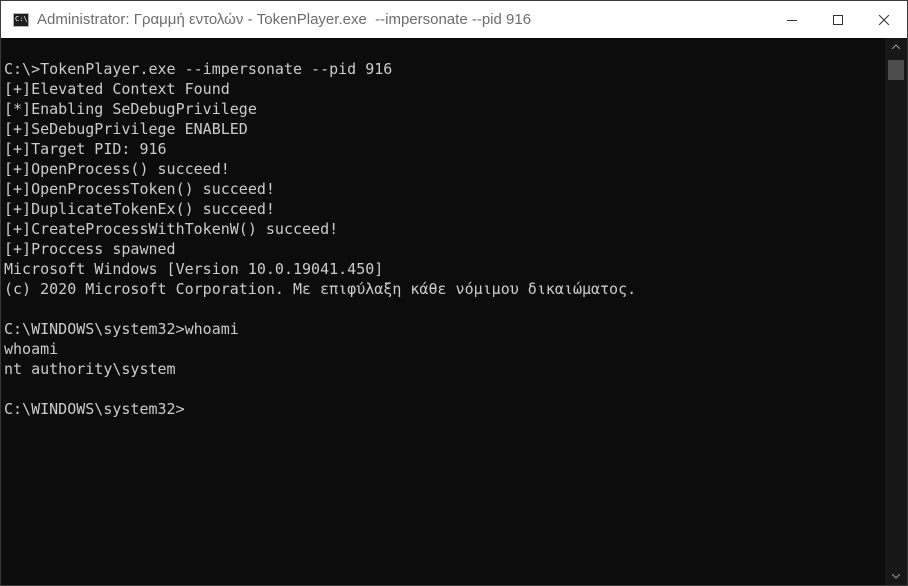 This screenshot has width=908, height=586. I want to click on close-button, so click(884, 19).